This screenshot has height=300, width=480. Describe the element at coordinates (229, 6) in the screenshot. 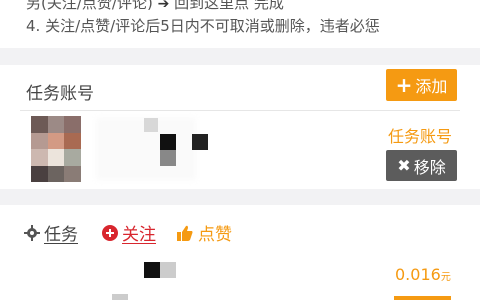

I see `notice-line-1-tail: 回到这里点 完成` at that location.